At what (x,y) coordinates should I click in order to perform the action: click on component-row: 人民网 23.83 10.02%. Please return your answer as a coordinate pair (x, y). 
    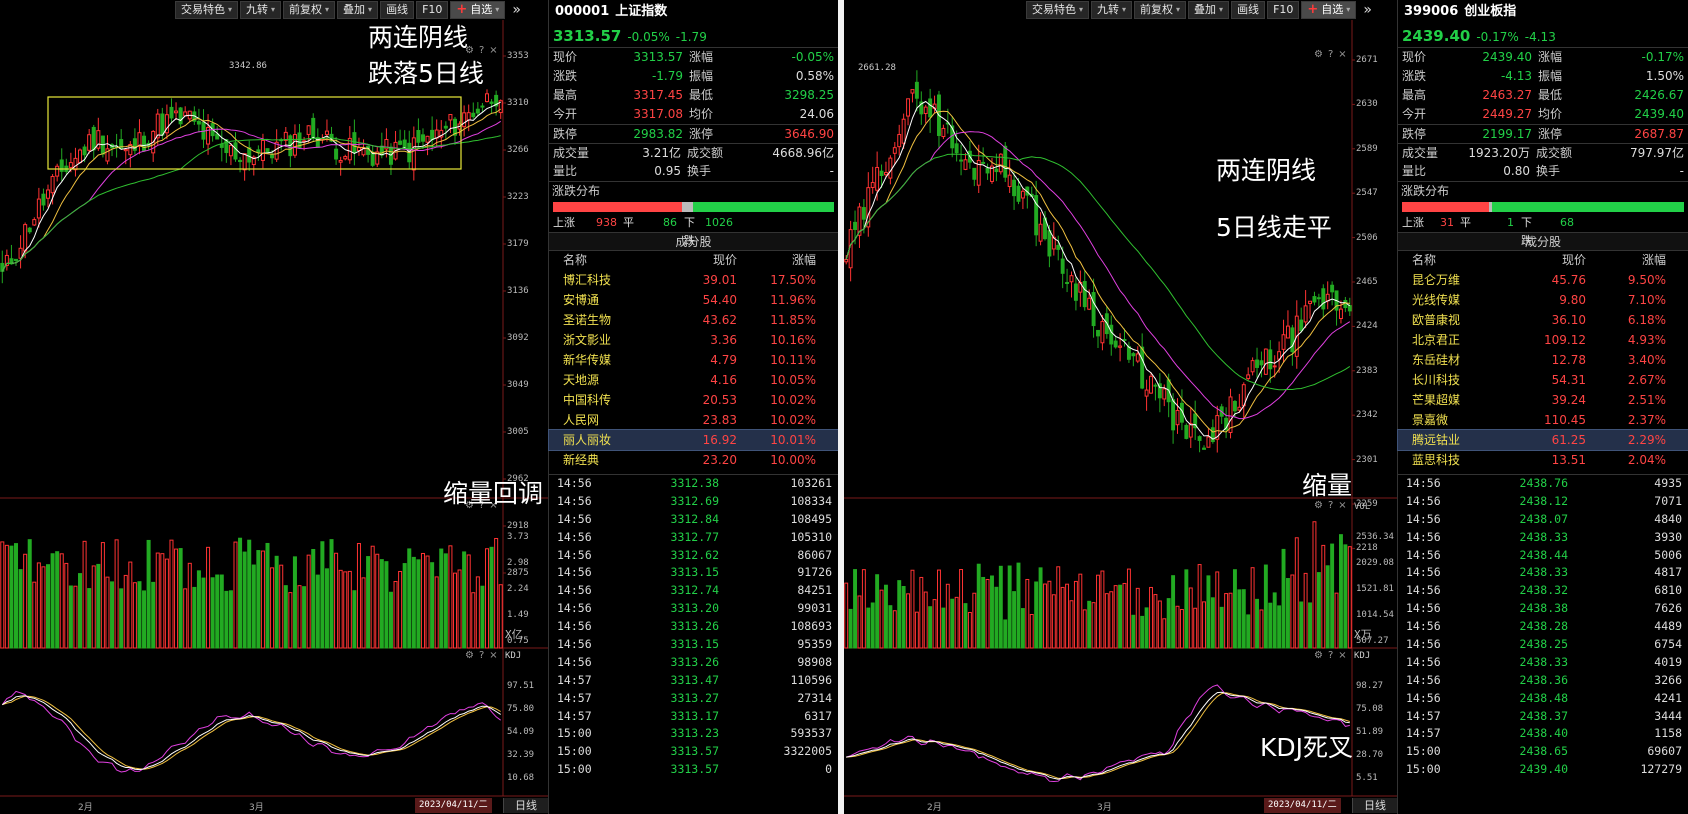
    Looking at the image, I should click on (693, 420).